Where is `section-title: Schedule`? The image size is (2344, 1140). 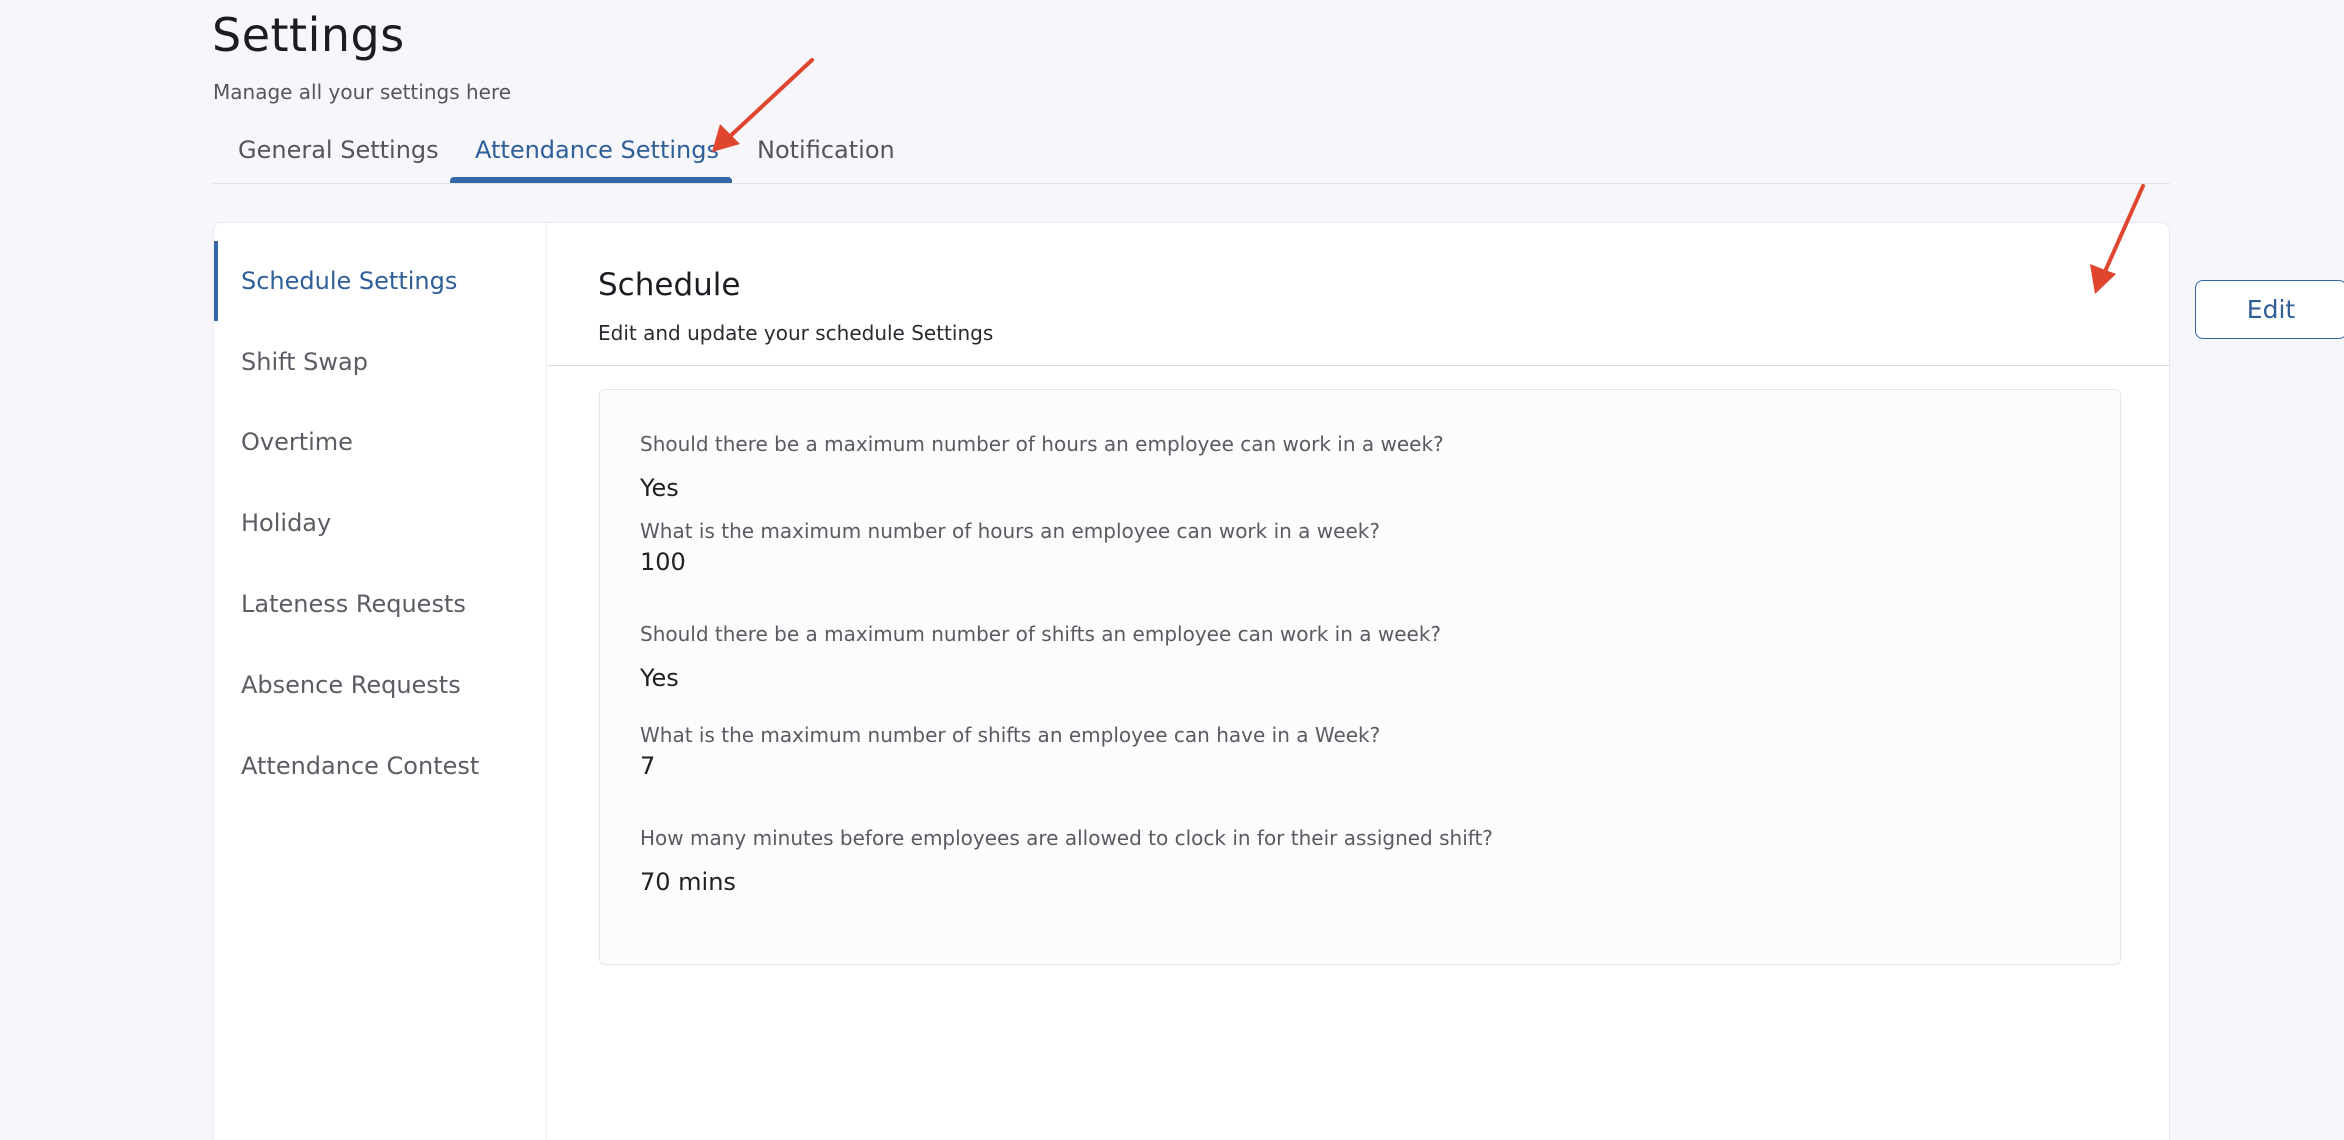 section-title: Schedule is located at coordinates (669, 285).